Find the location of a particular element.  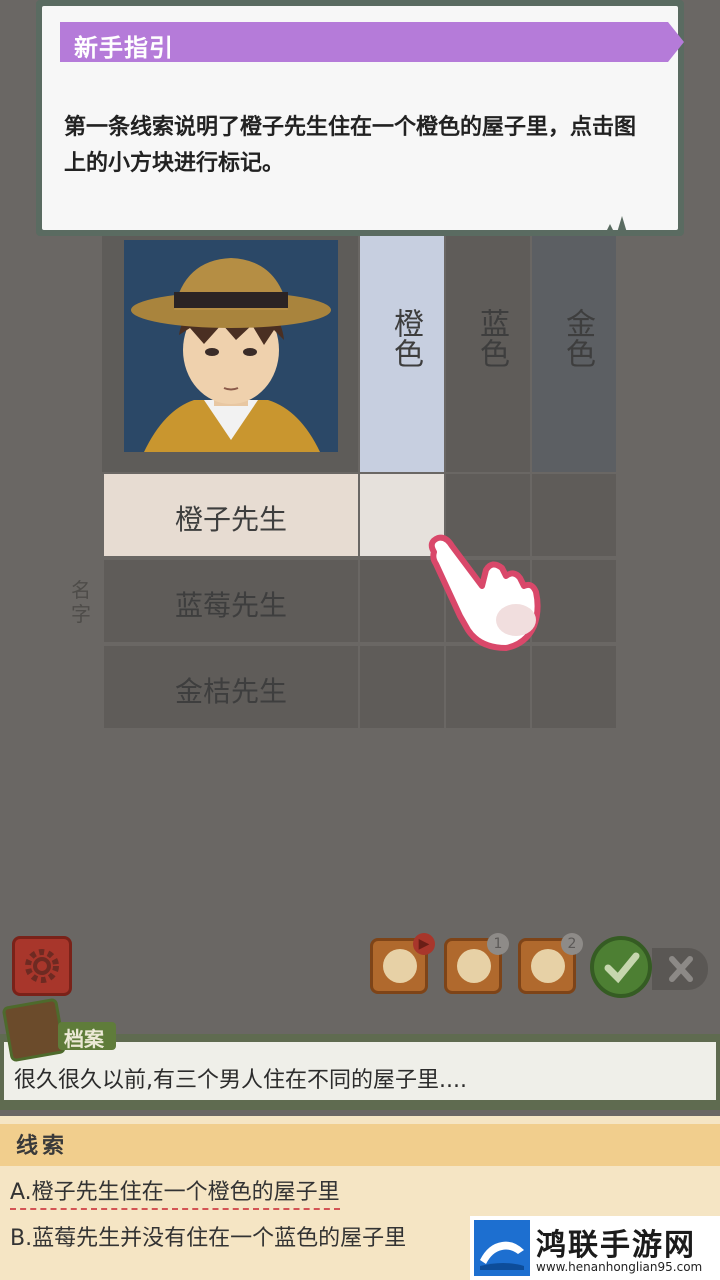

clue-item-b: B.蓝莓先生并没有住在一个蓝色的屋子里 is located at coordinates (208, 1236).